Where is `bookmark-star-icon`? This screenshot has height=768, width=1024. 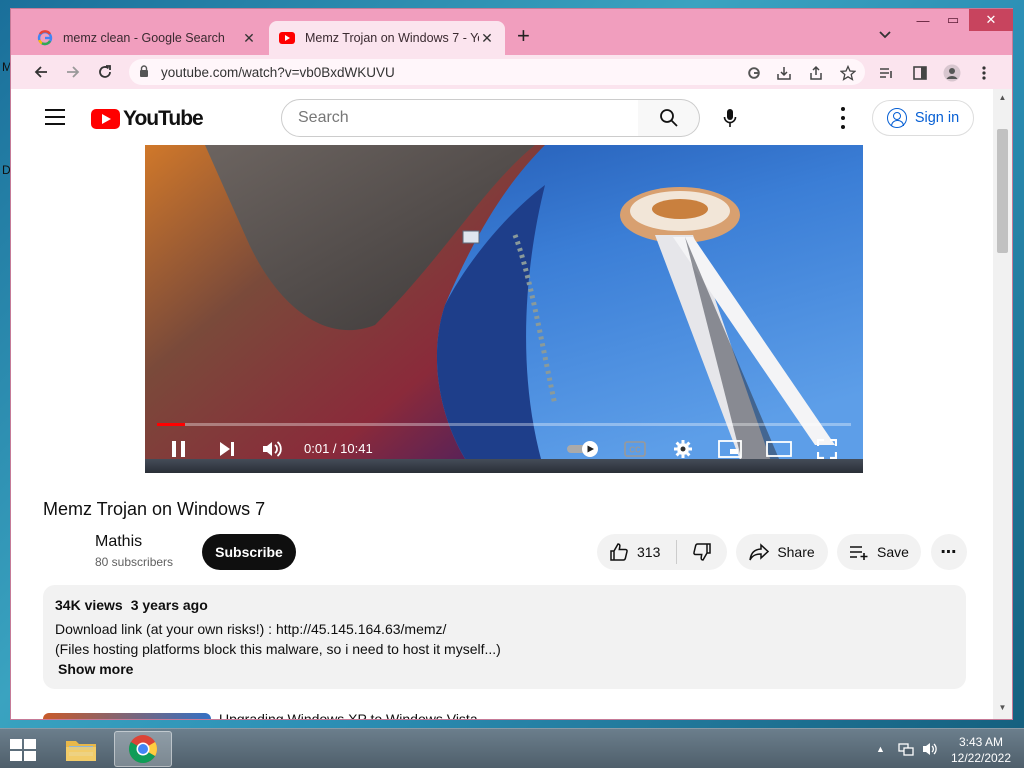 bookmark-star-icon is located at coordinates (848, 73).